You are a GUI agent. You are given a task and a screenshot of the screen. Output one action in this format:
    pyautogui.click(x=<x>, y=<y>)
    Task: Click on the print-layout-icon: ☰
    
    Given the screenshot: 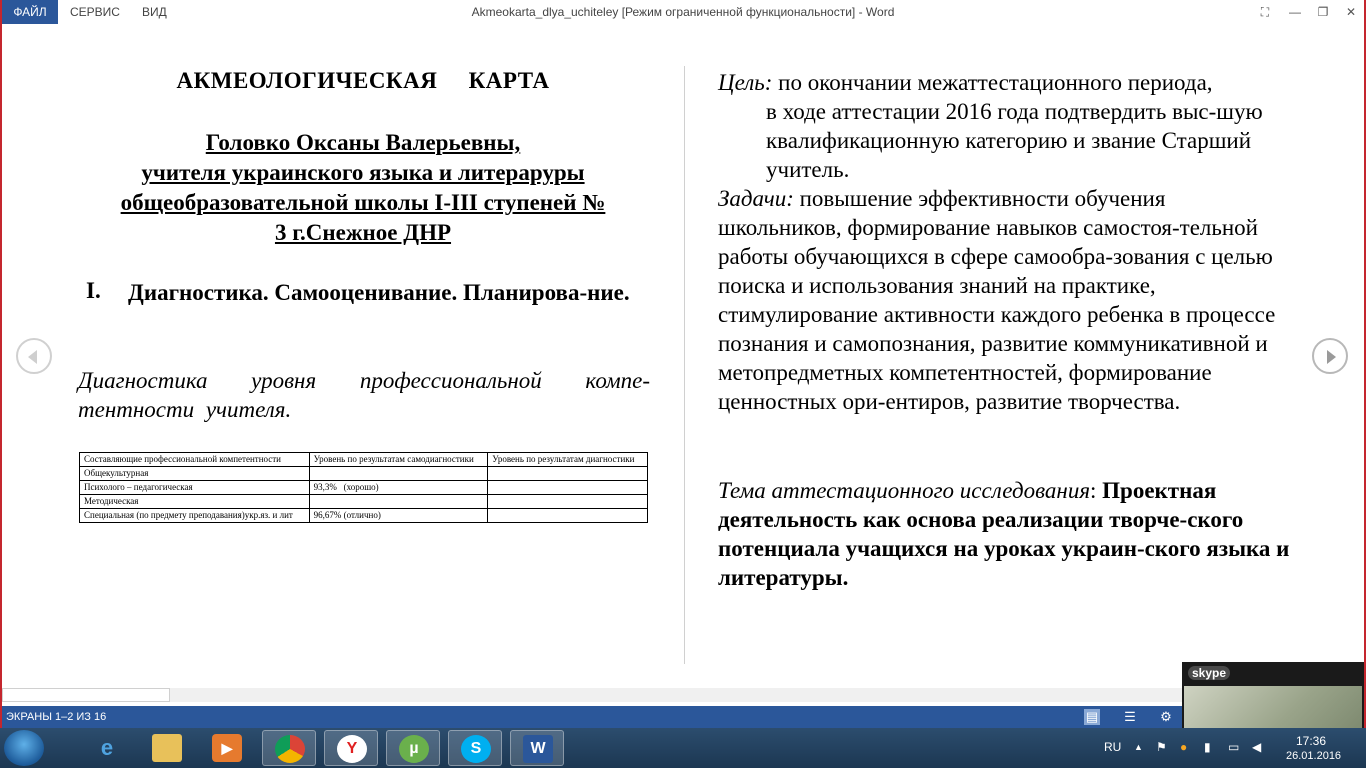 What is the action you would take?
    pyautogui.click(x=1130, y=717)
    